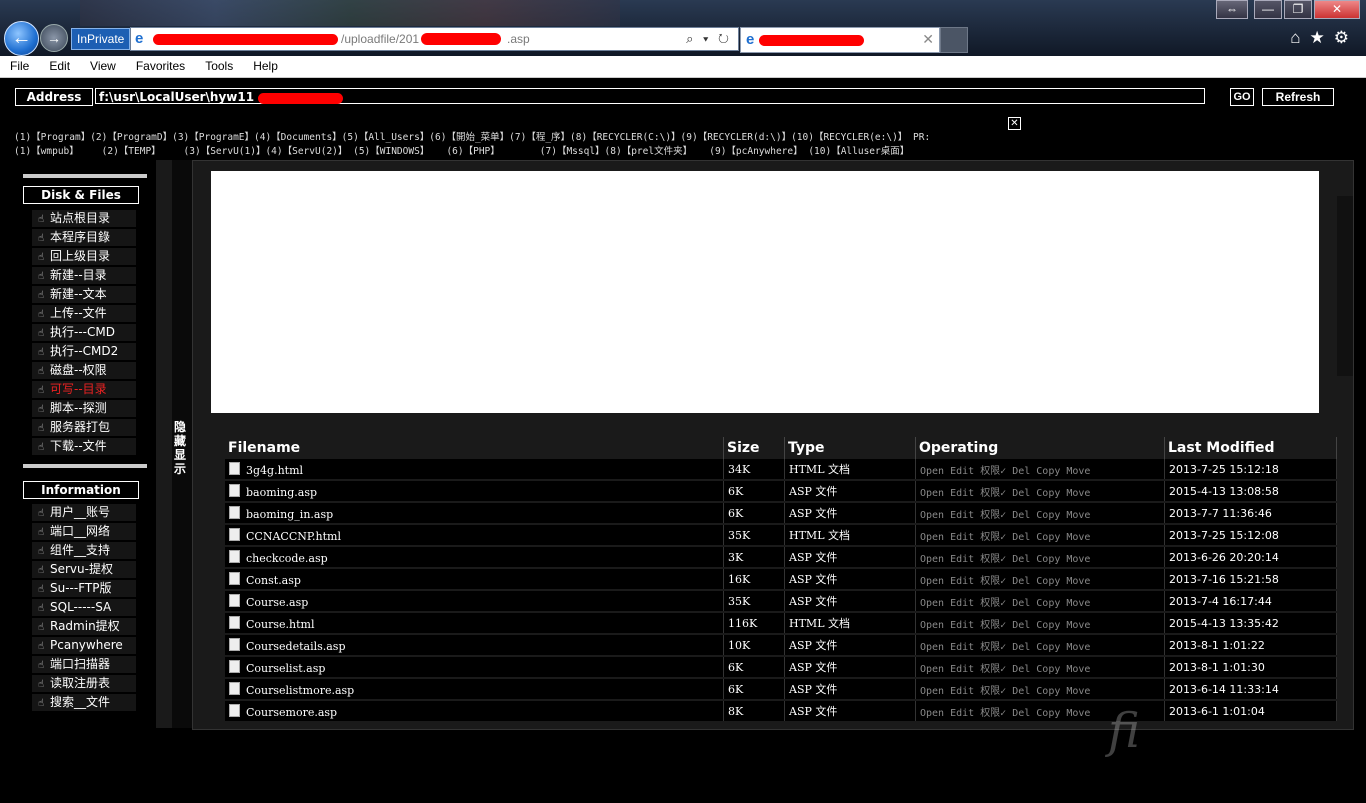 The height and width of the screenshot is (803, 1366). I want to click on sidebar-info-item: ☝ 用户__账号, so click(84, 512).